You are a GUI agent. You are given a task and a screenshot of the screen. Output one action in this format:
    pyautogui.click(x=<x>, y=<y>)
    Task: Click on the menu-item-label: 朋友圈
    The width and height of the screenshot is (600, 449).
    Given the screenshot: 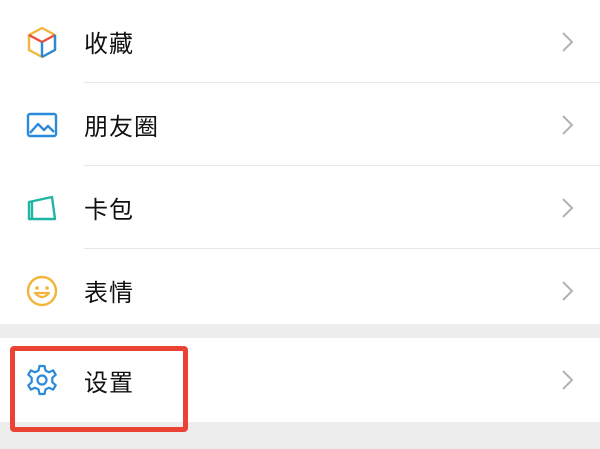 What is the action you would take?
    pyautogui.click(x=121, y=127)
    